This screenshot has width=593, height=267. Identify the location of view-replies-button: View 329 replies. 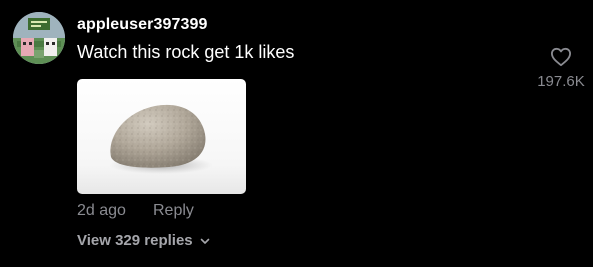
(144, 240).